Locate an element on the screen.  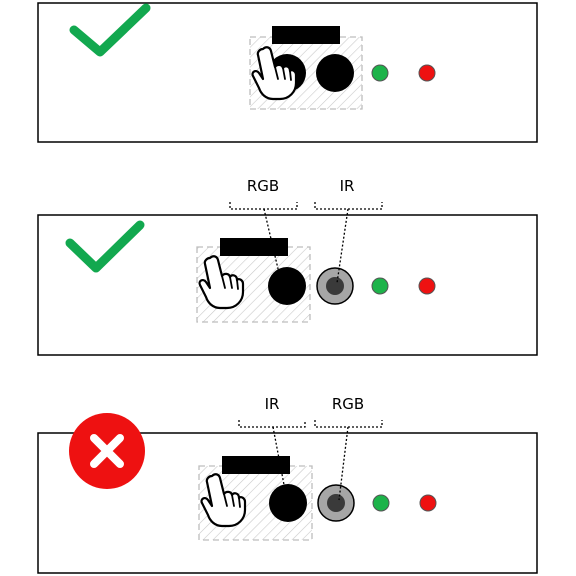
sensor-circle is located at coordinates (335, 73).